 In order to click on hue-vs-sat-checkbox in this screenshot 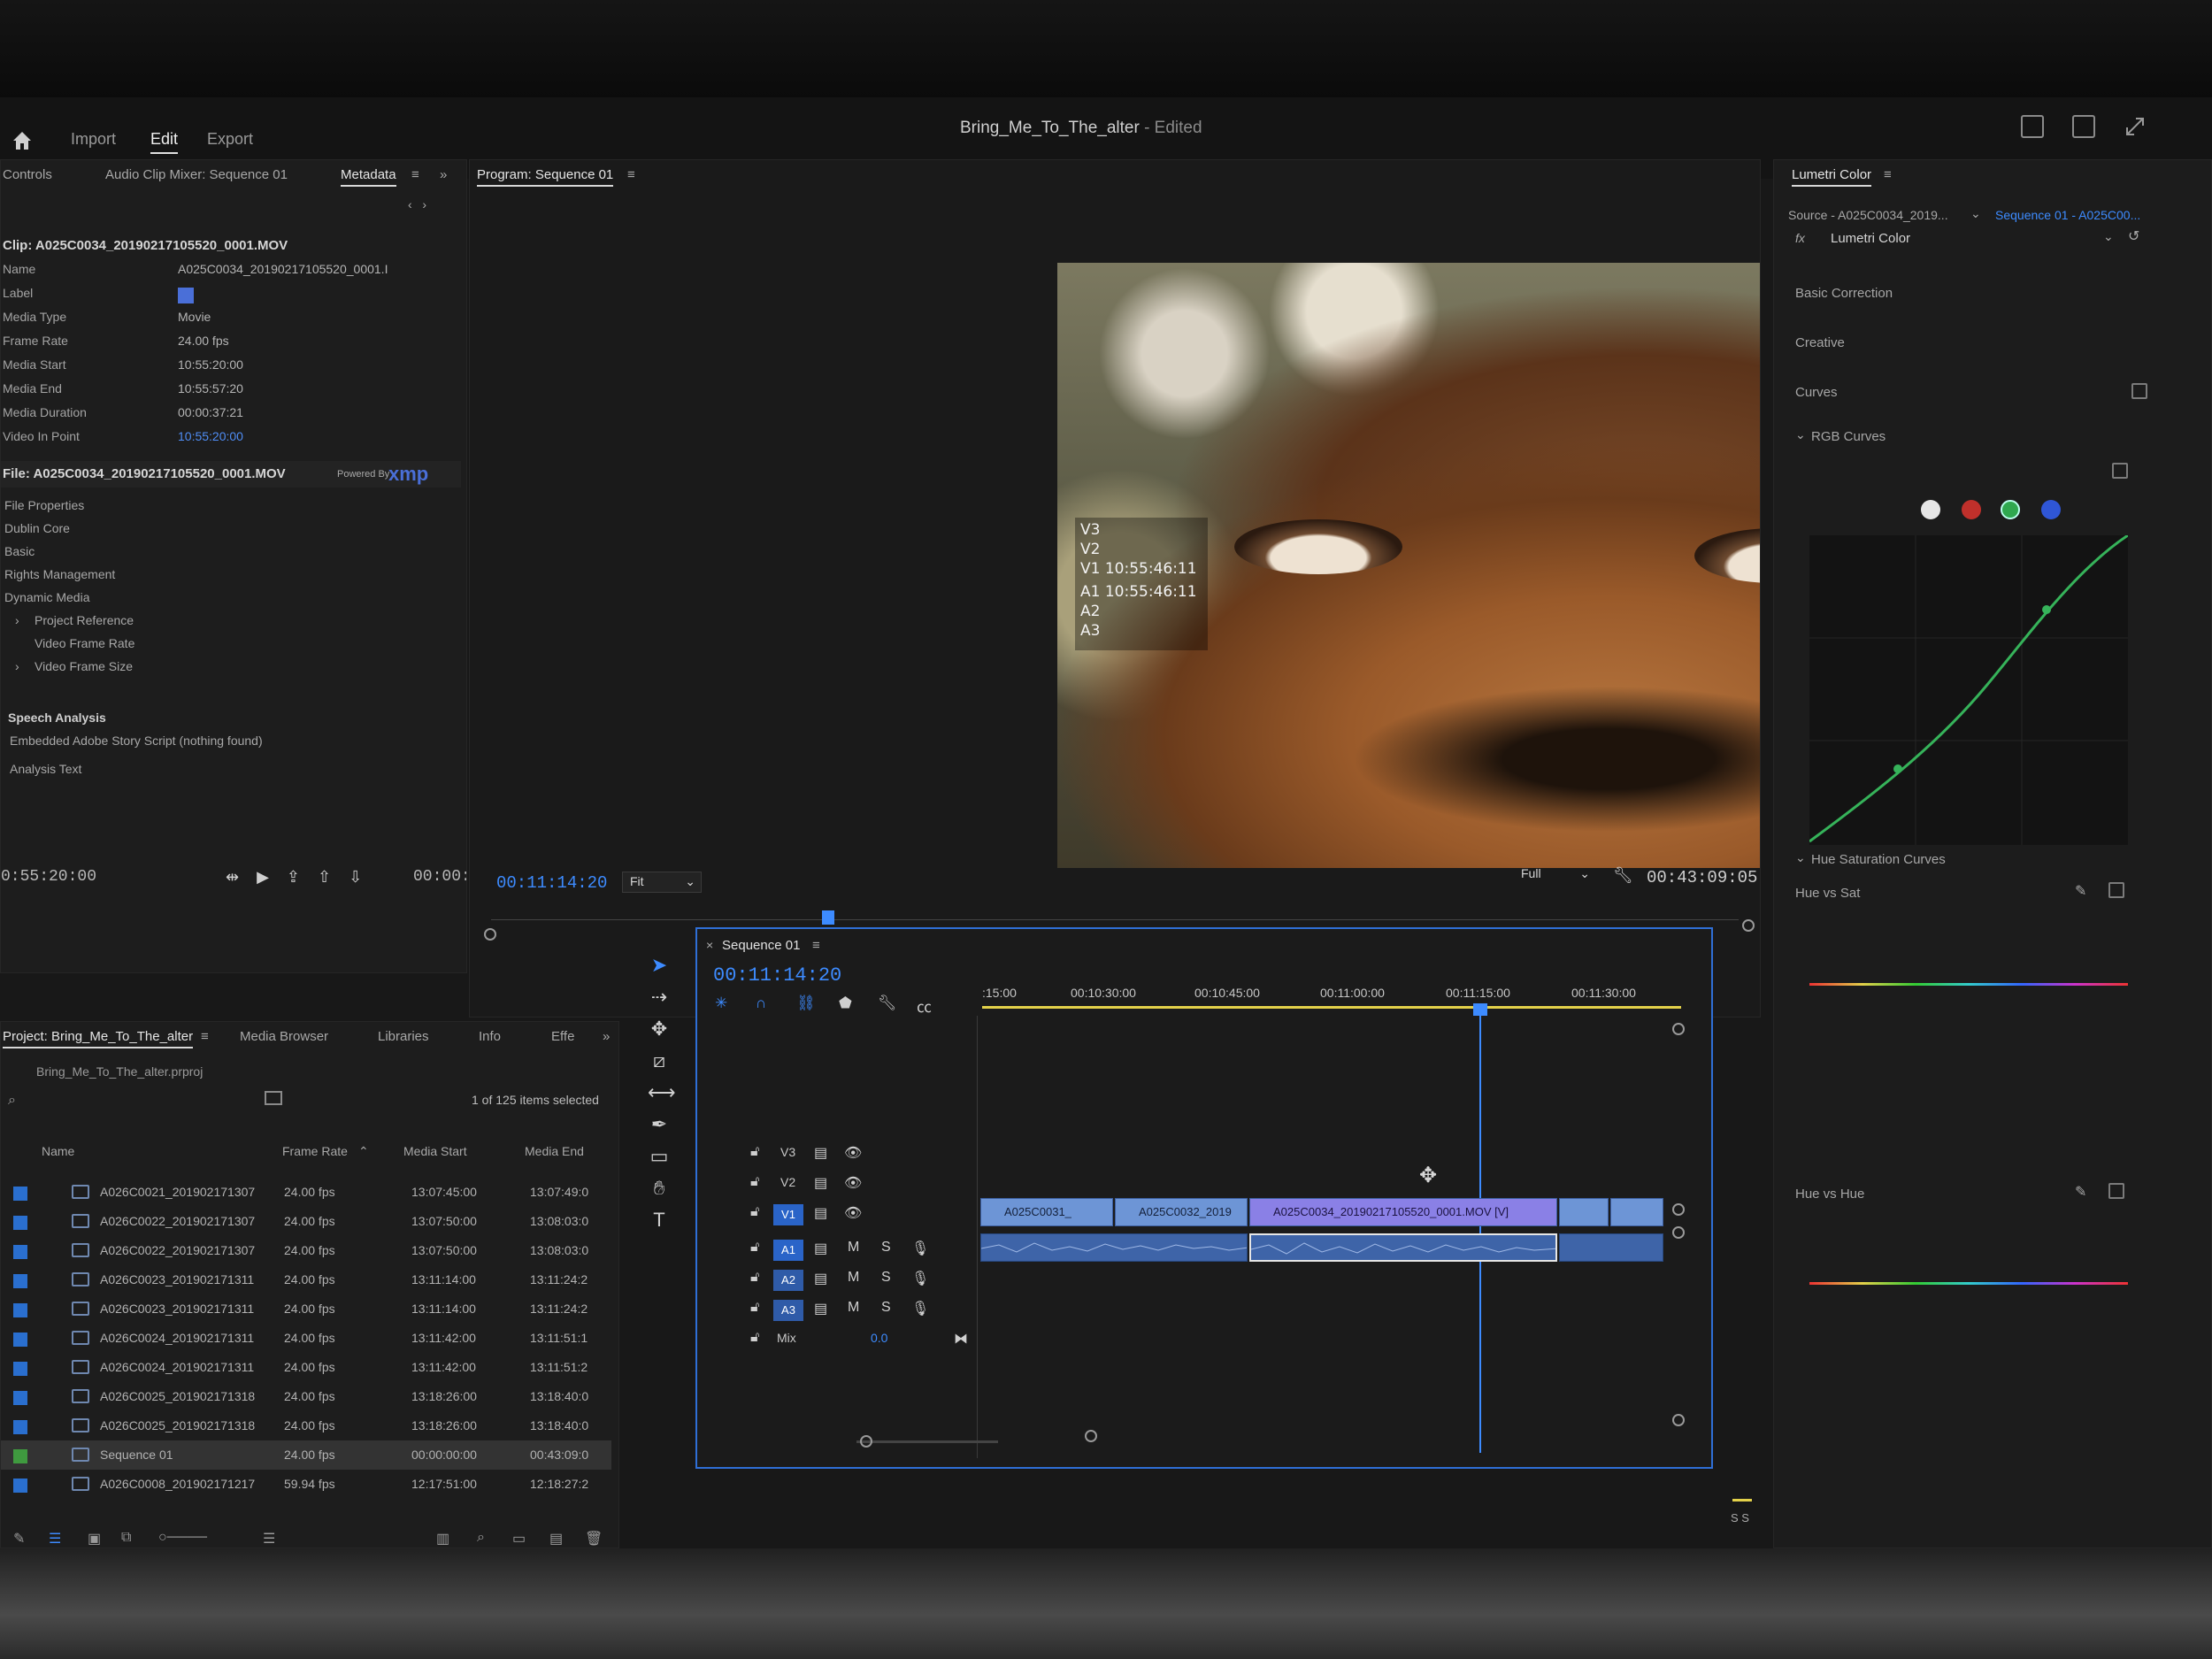, I will do `click(2116, 890)`.